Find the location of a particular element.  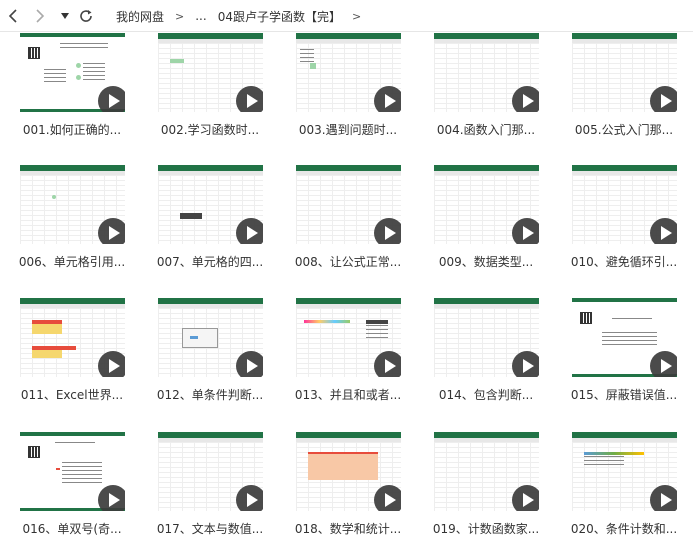

chevron-left-icon is located at coordinates (12, 16).